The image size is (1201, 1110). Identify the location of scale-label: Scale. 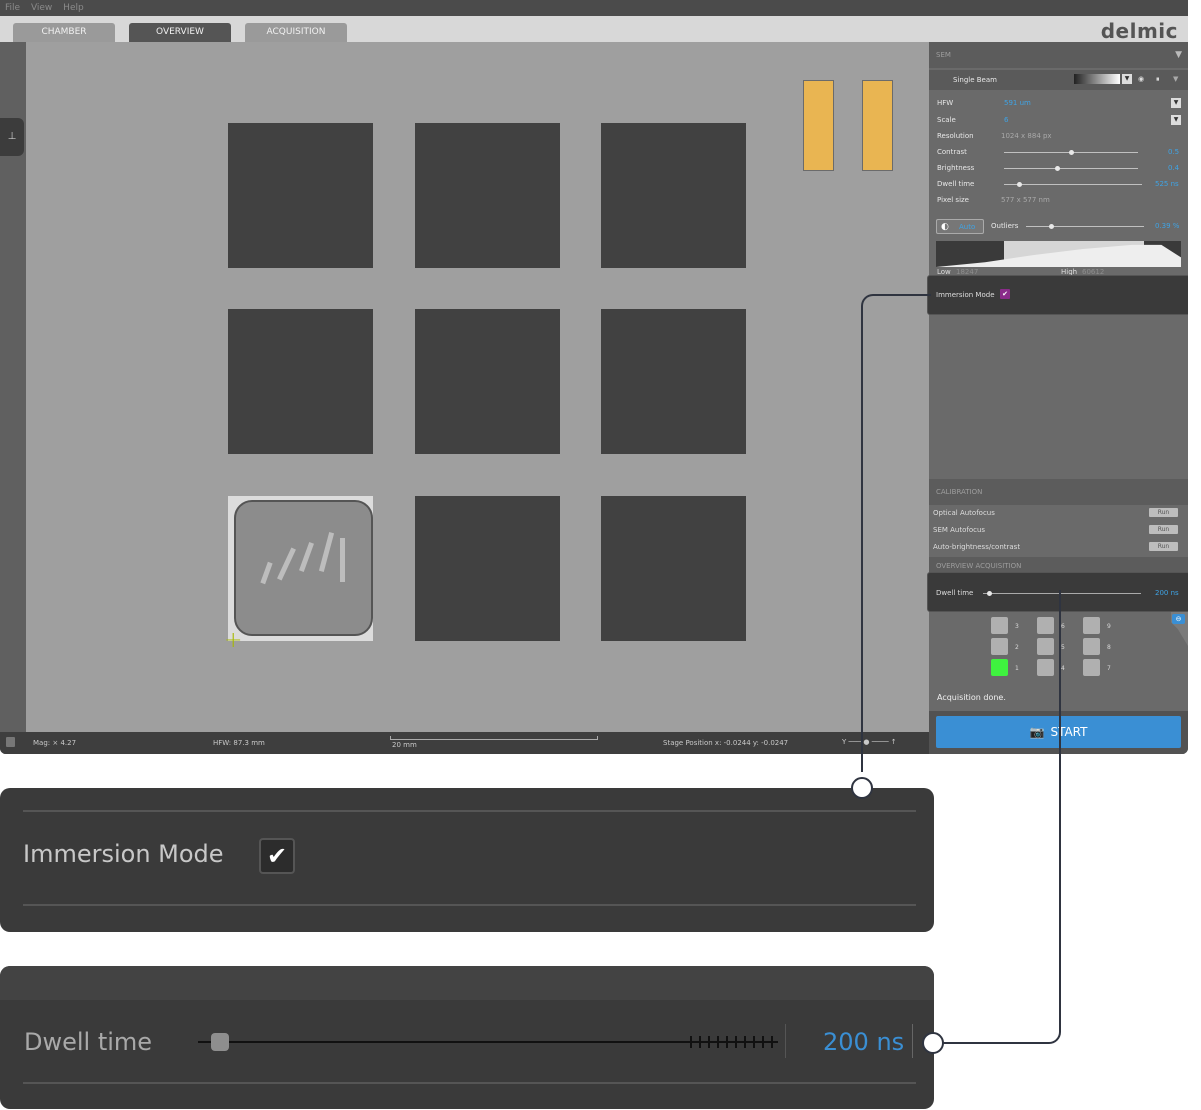
(946, 120).